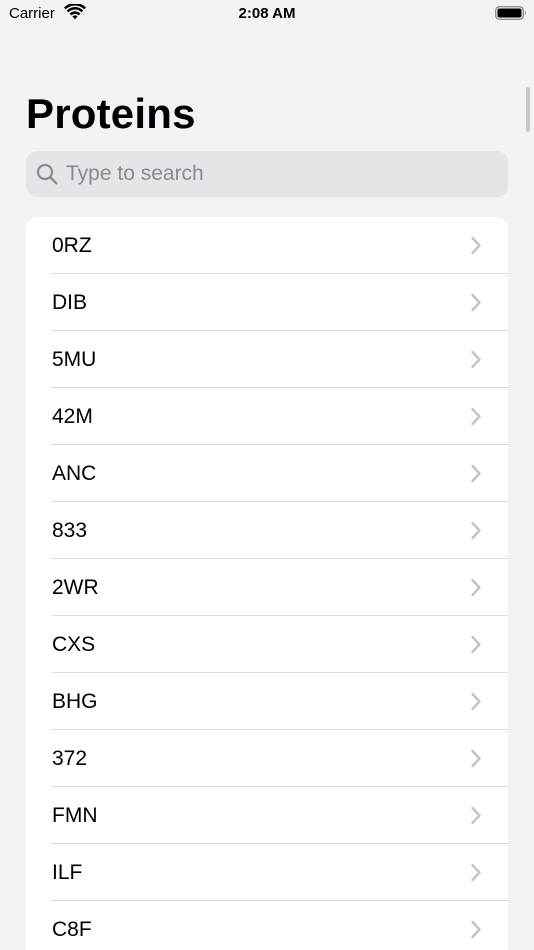 This screenshot has width=534, height=950. What do you see at coordinates (72, 929) in the screenshot?
I see `protein-label: C8F` at bounding box center [72, 929].